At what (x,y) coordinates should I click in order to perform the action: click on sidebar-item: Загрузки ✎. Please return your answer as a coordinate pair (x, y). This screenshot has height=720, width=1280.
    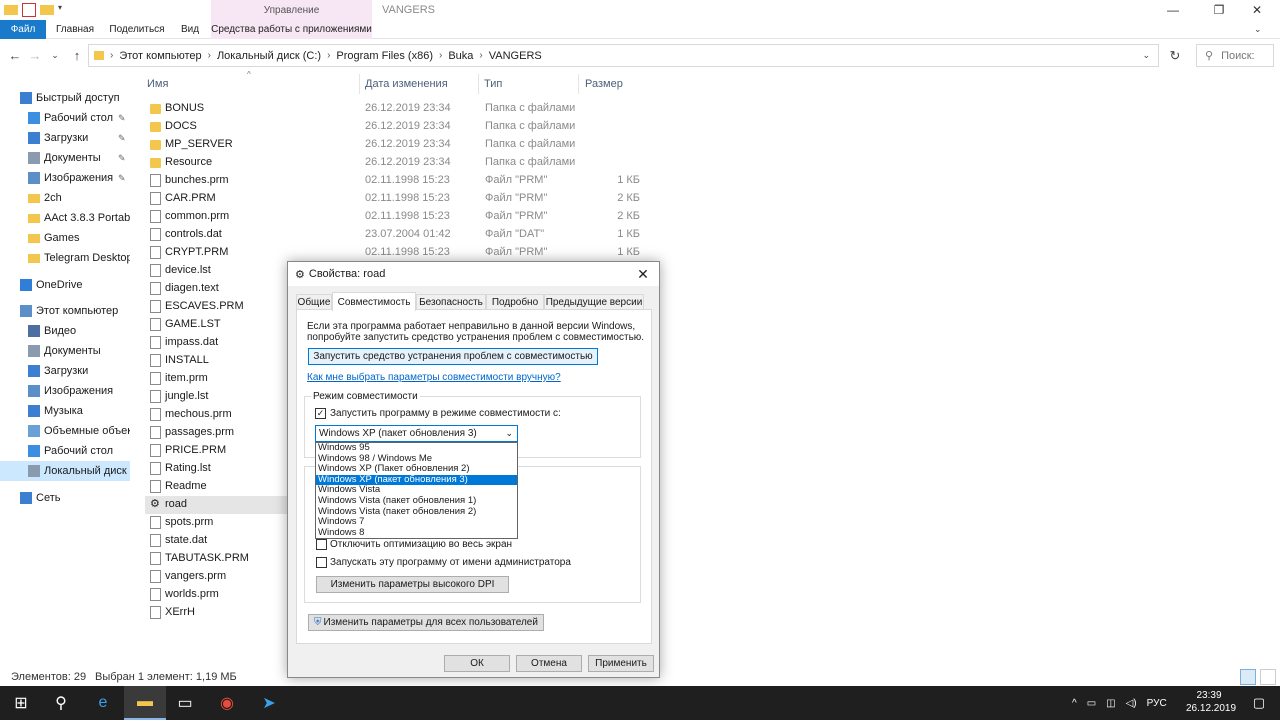
    Looking at the image, I should click on (65, 138).